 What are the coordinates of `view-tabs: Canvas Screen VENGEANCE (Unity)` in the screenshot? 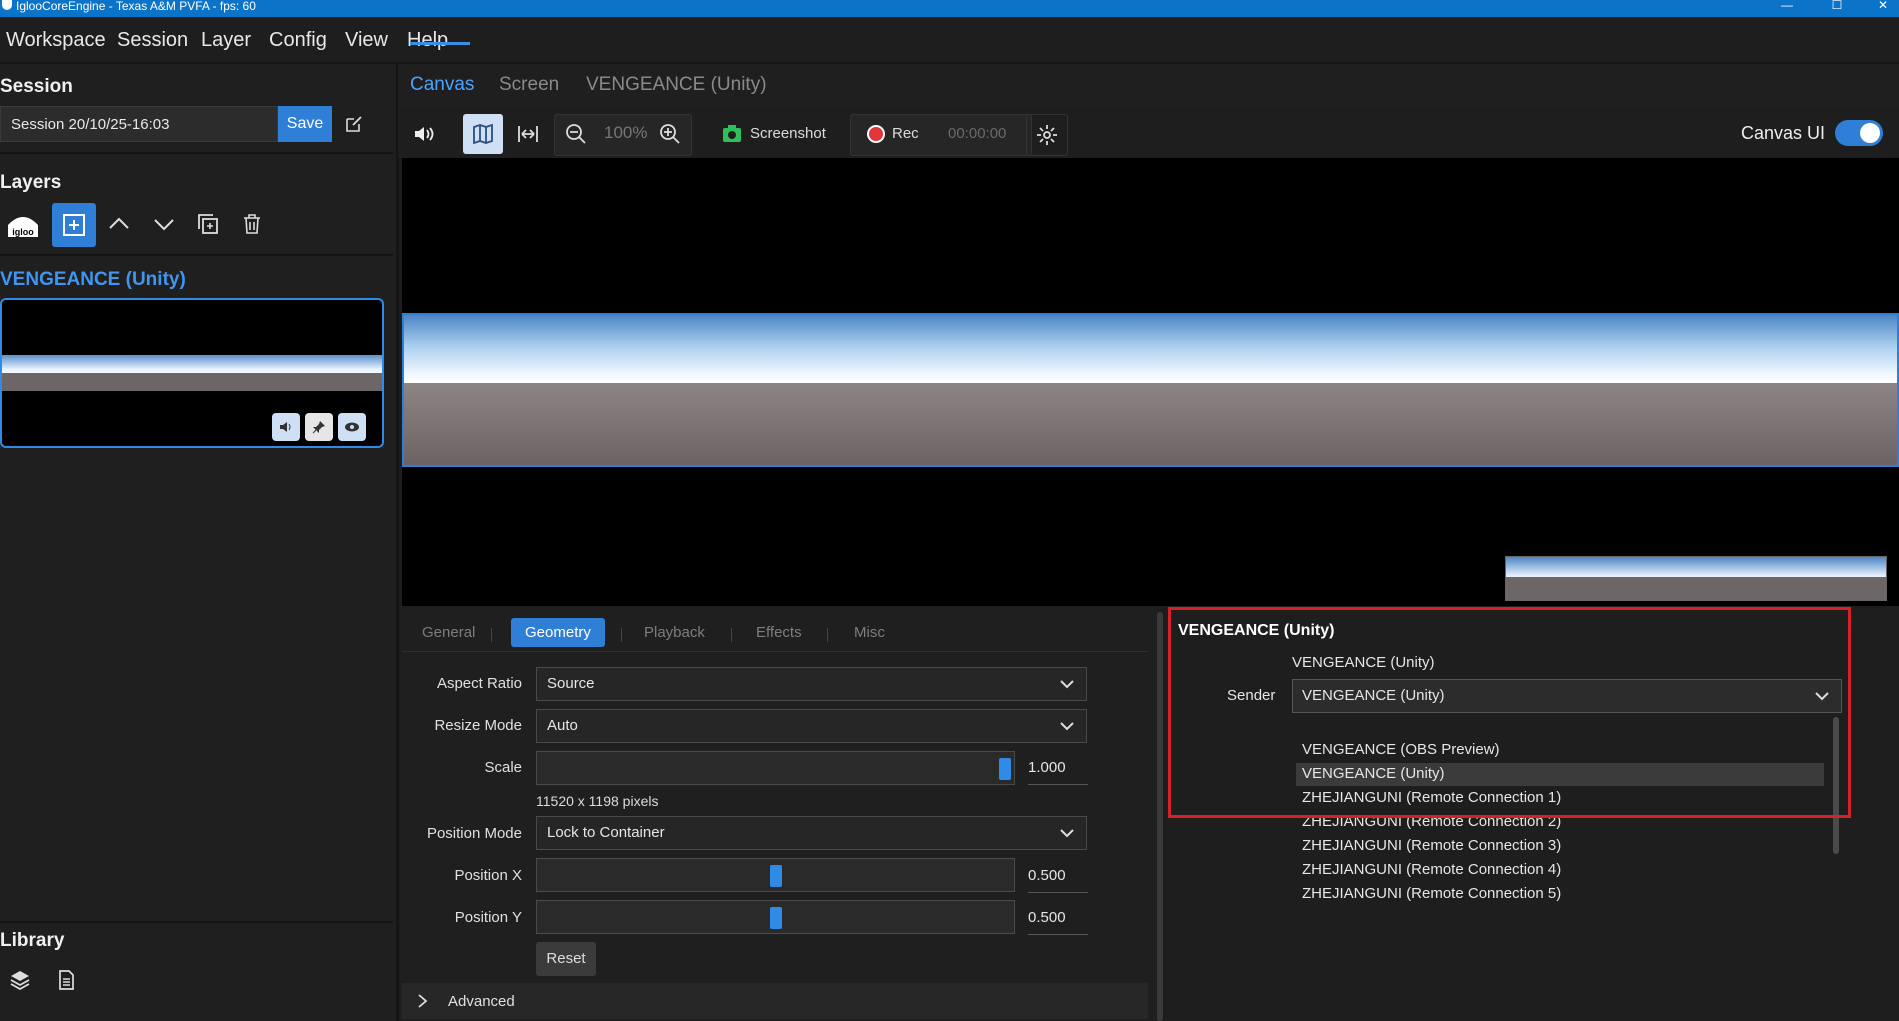 It's located at (1148, 86).